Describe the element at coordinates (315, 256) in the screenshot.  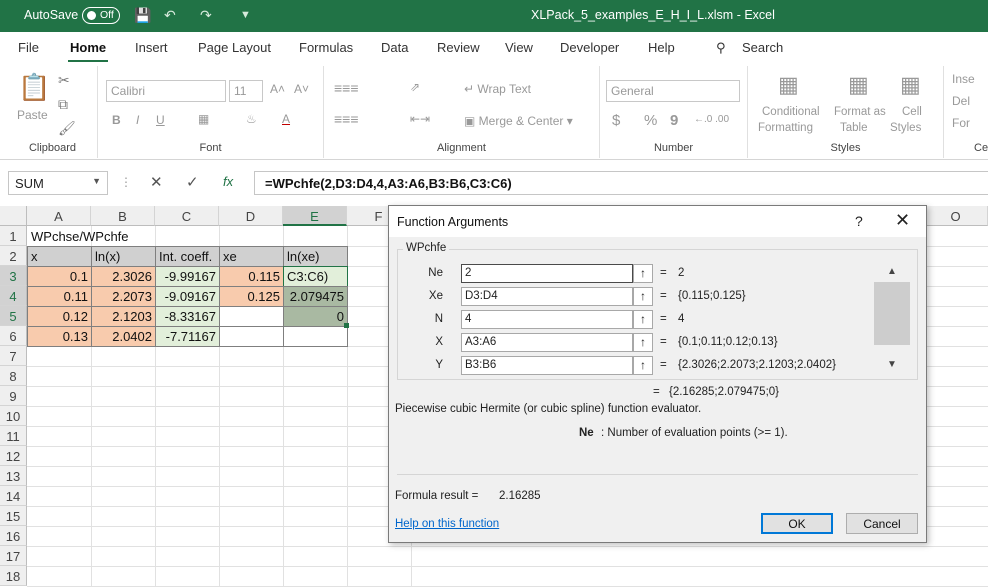
I see `header-lnxe: ln(xe)` at that location.